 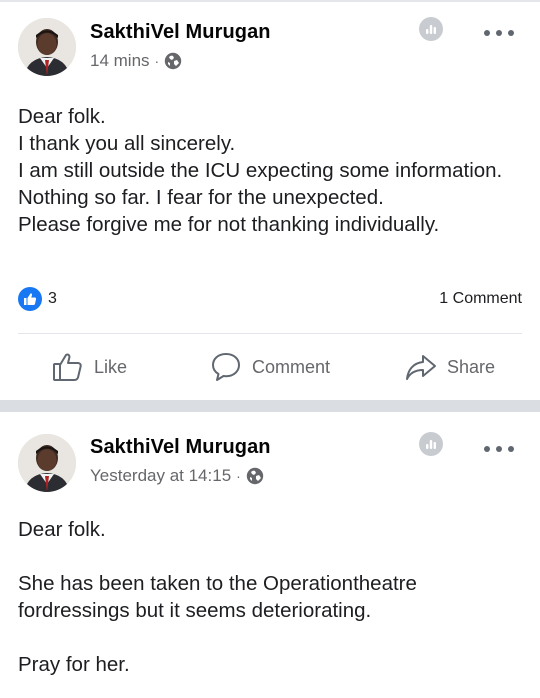 I want to click on share-label: Share, so click(x=471, y=366).